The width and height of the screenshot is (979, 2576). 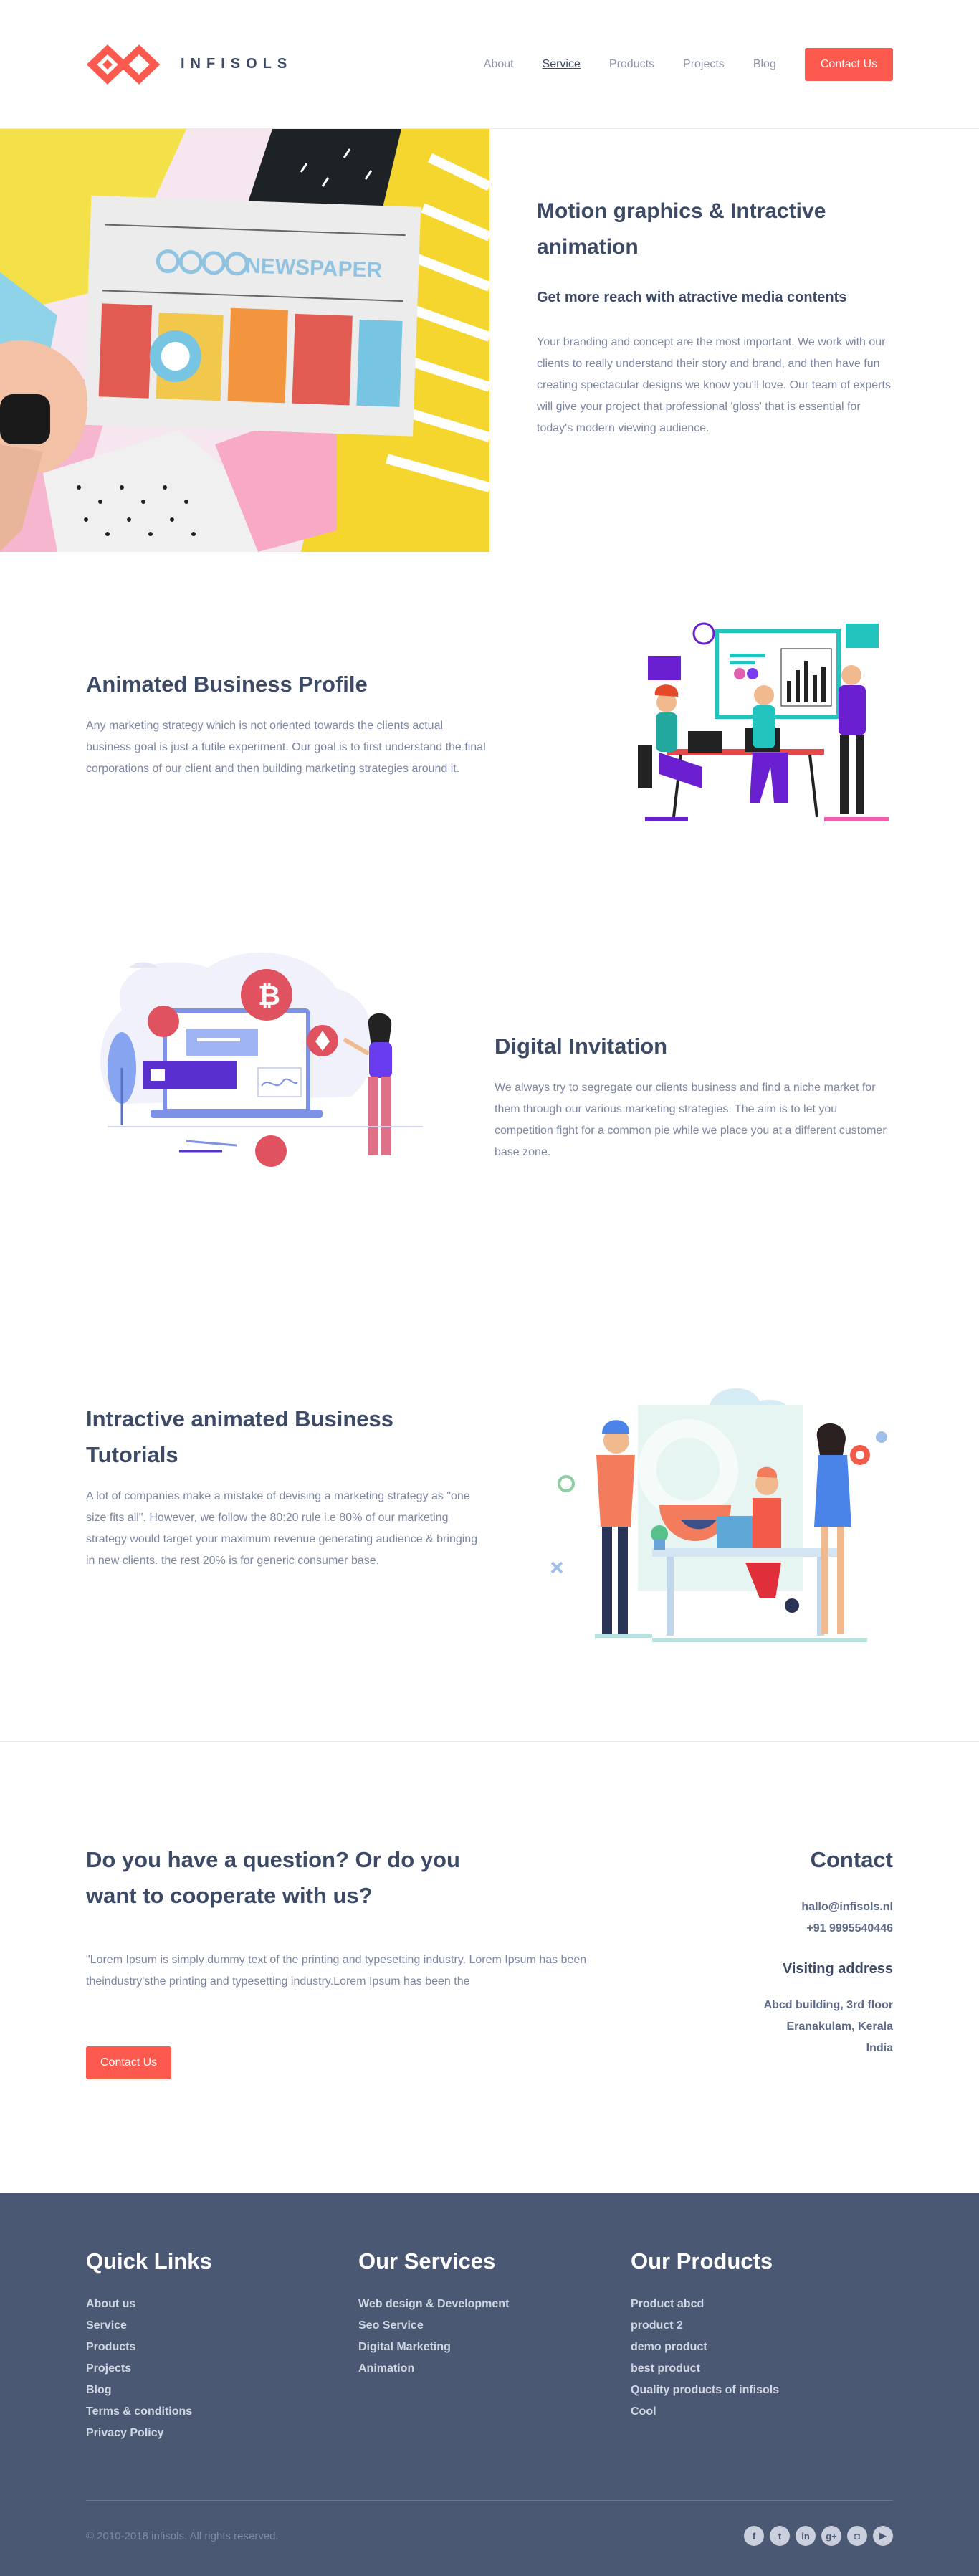 What do you see at coordinates (149, 2261) in the screenshot?
I see `footer-column-title: Quick Links` at bounding box center [149, 2261].